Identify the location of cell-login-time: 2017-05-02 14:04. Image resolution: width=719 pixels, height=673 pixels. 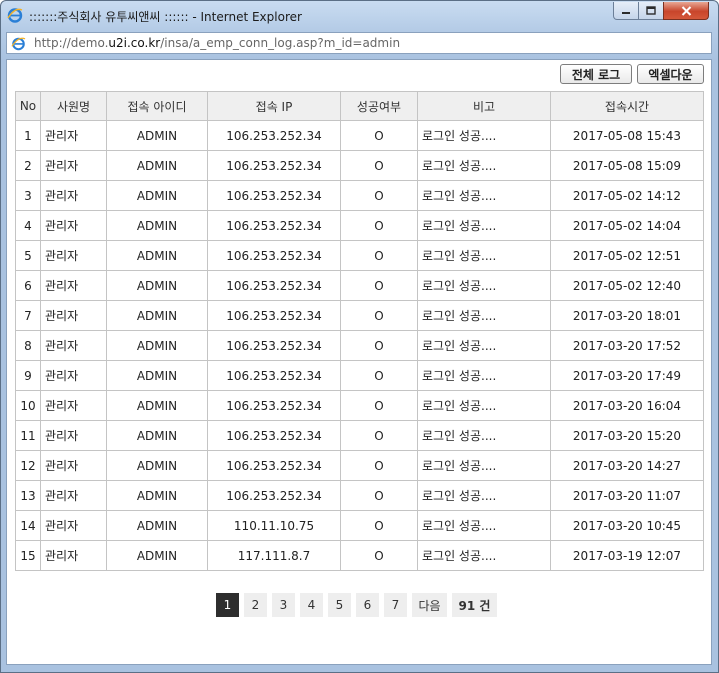
(627, 225).